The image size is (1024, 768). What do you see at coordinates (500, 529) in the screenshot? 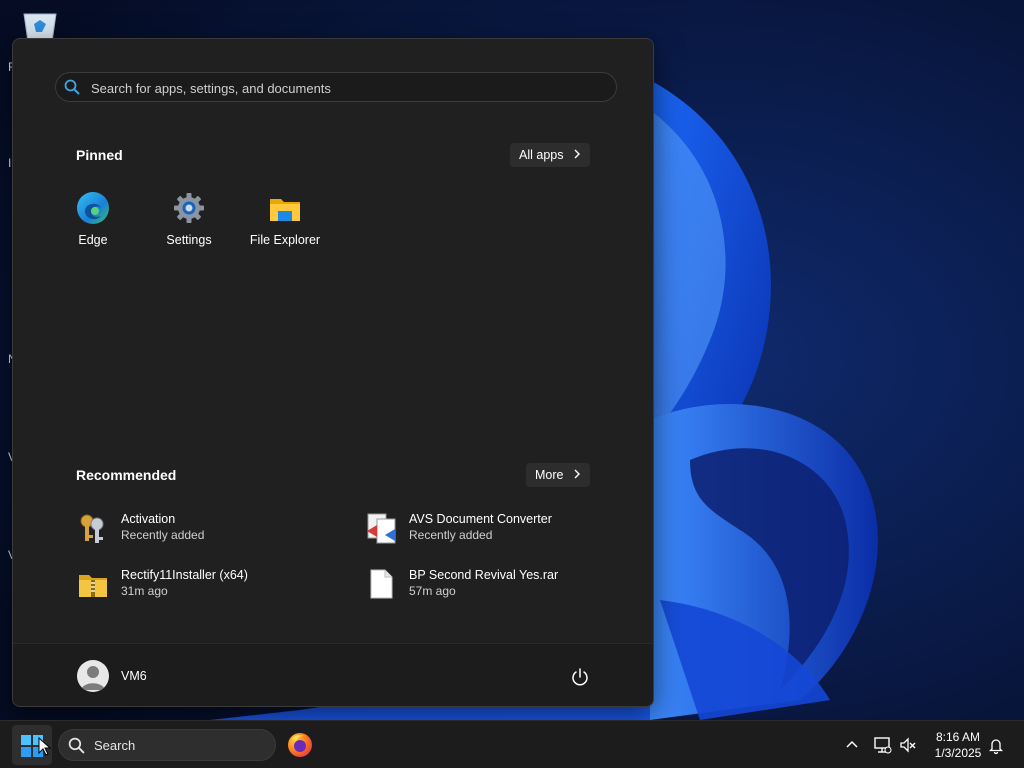
I see `recommended-item-avs-document-converter: AVS Document Converter Recently added` at bounding box center [500, 529].